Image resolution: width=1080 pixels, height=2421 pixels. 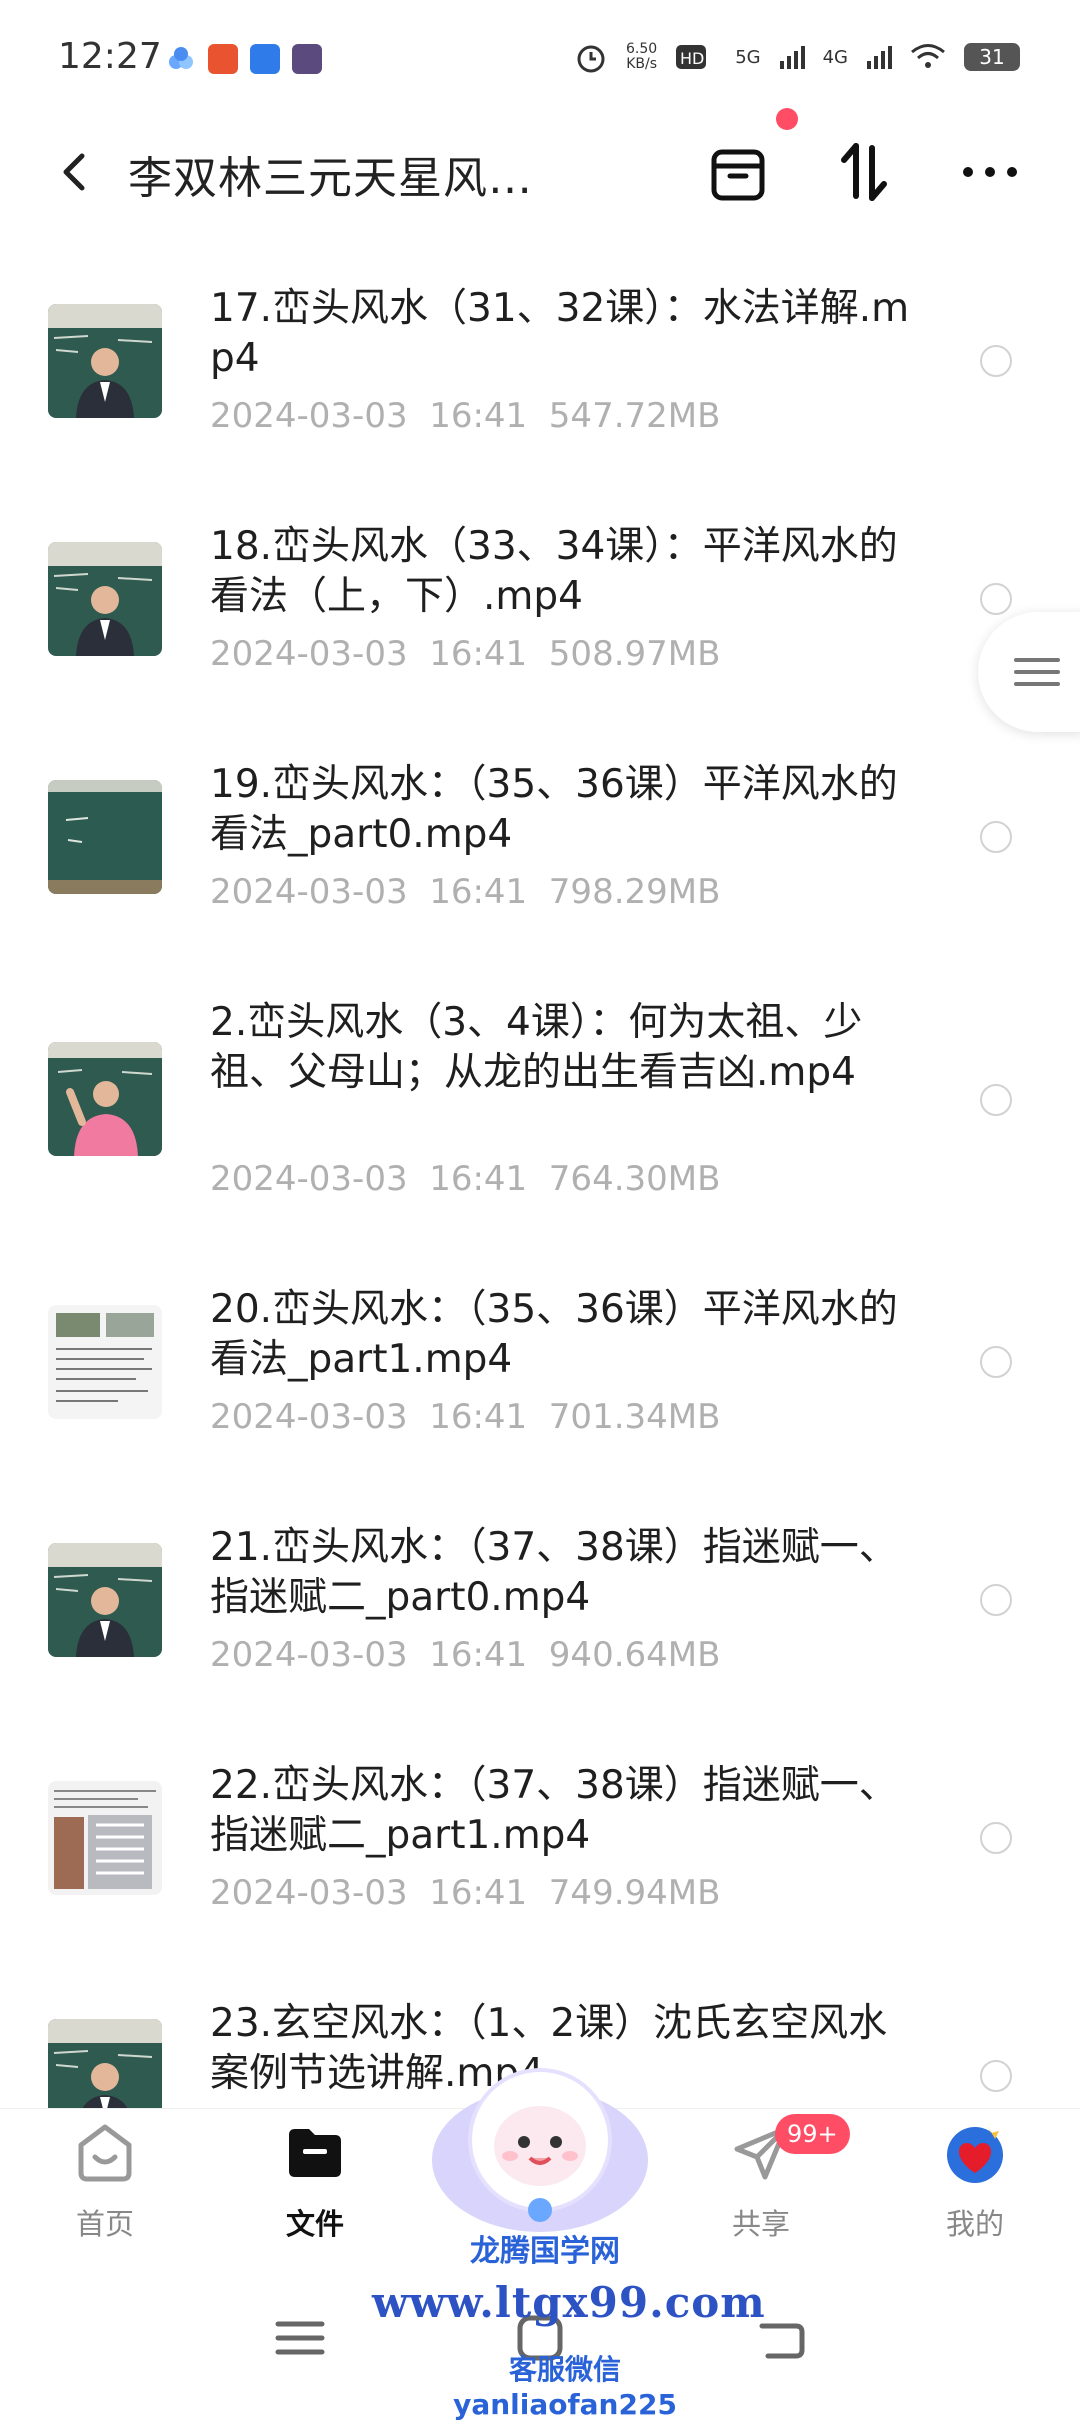 I want to click on tab-label-home: 首页, so click(x=104, y=2224).